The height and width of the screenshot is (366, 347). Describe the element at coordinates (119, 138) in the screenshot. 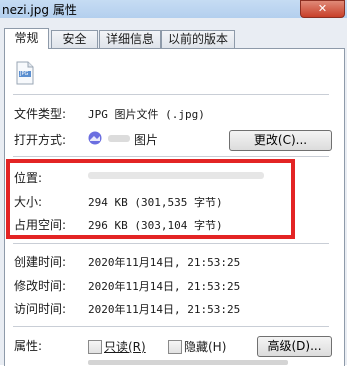

I see `redacted-app-name` at that location.